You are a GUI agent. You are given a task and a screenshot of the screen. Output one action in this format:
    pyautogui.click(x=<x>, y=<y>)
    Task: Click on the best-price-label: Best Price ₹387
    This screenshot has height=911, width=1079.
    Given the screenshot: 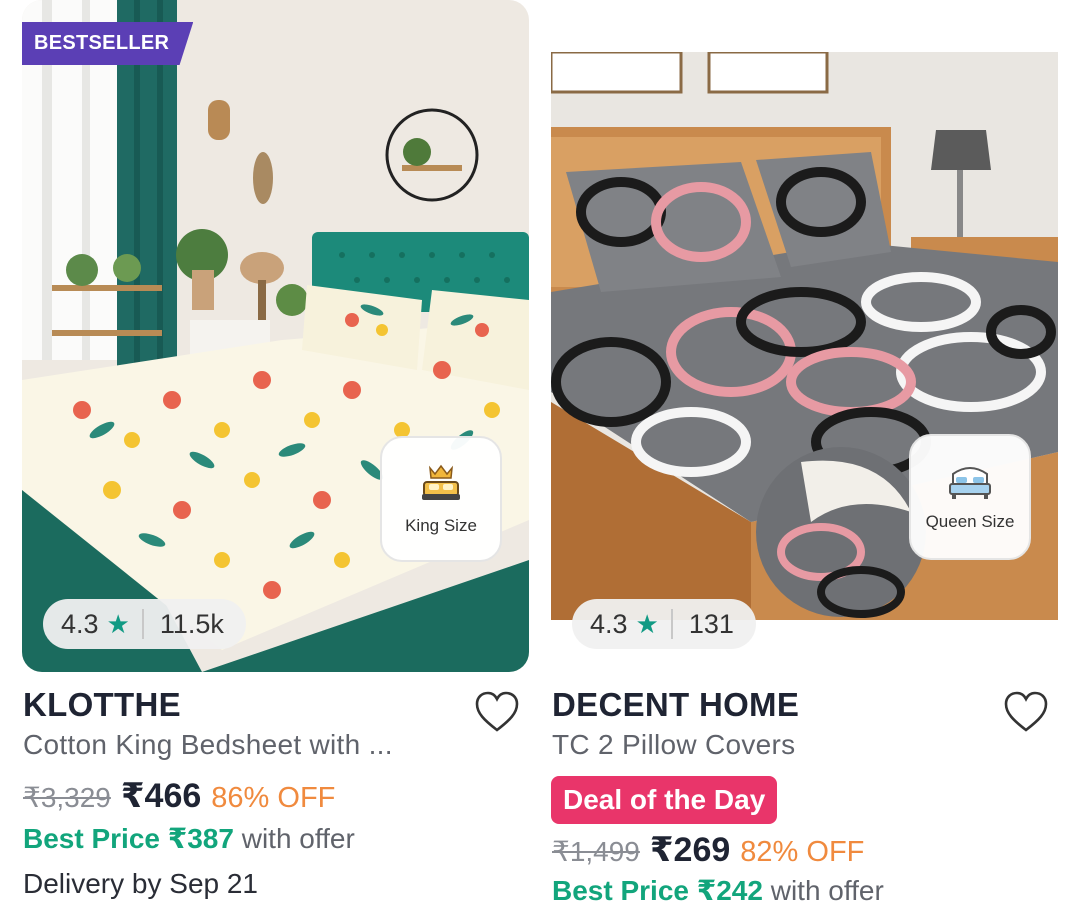 What is the action you would take?
    pyautogui.click(x=128, y=838)
    